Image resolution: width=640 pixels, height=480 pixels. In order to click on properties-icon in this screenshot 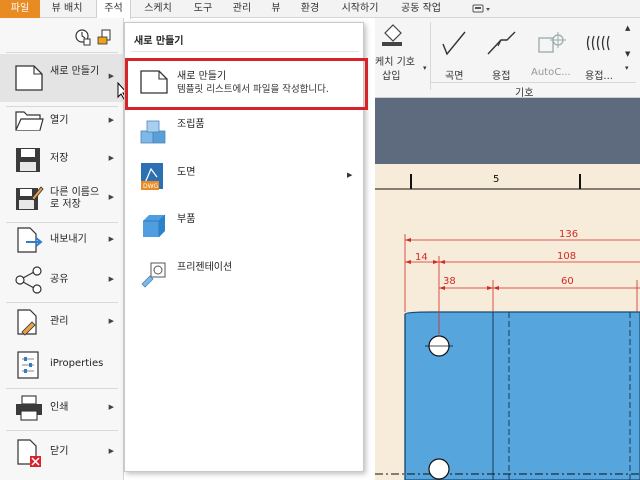, I will do `click(28, 365)`.